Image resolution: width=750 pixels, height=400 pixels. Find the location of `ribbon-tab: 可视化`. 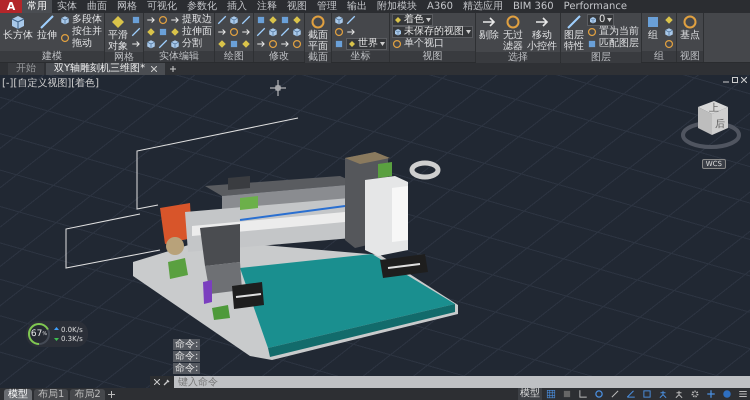

ribbon-tab: 可视化 is located at coordinates (162, 6).